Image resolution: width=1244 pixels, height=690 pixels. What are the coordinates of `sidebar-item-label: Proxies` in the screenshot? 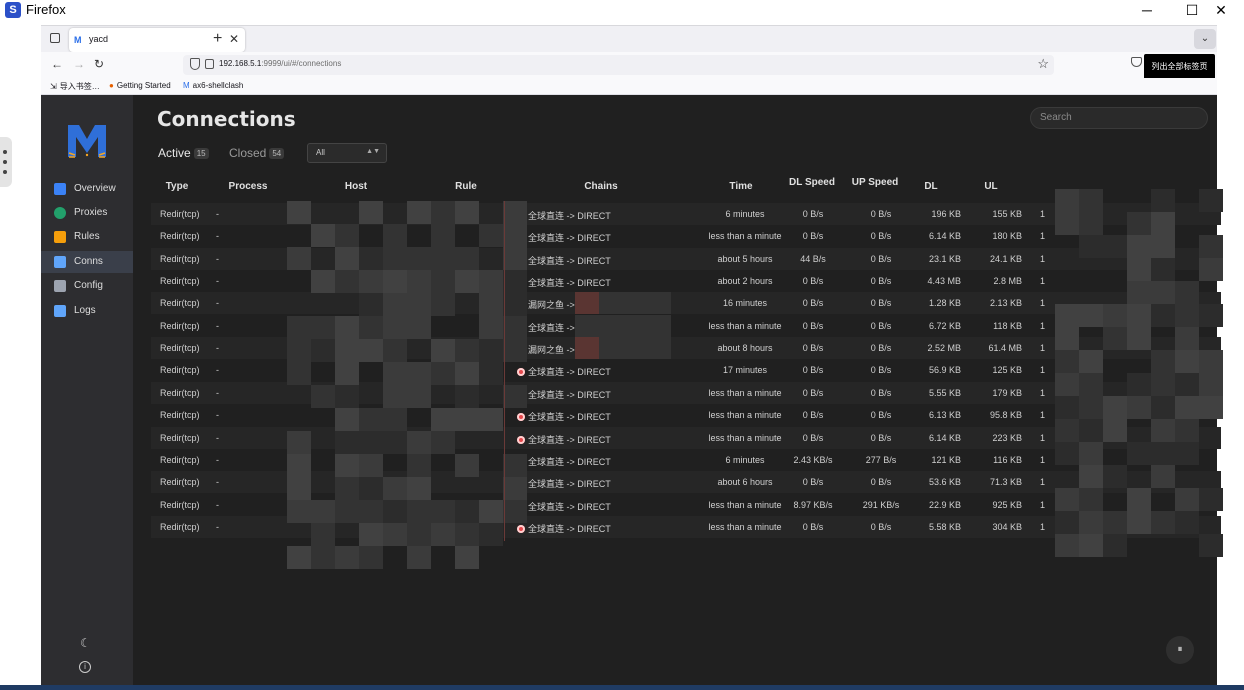 It's located at (91, 212).